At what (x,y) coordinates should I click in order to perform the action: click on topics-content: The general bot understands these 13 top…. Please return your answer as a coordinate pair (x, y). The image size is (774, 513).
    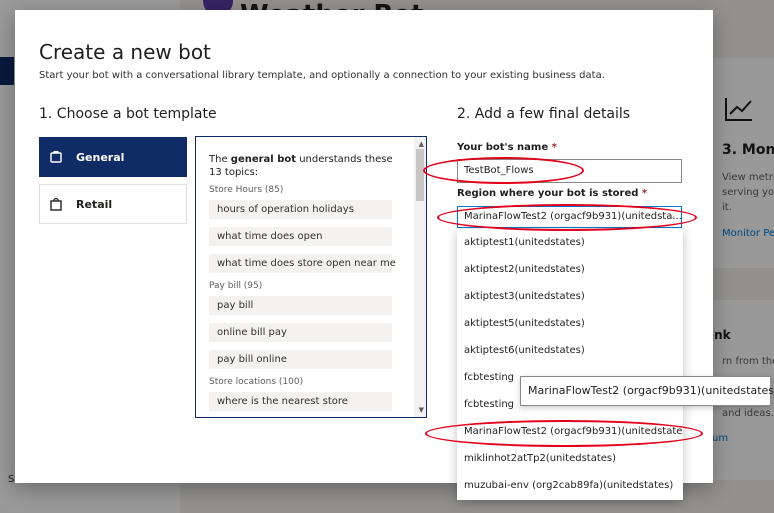
    Looking at the image, I should click on (305, 285).